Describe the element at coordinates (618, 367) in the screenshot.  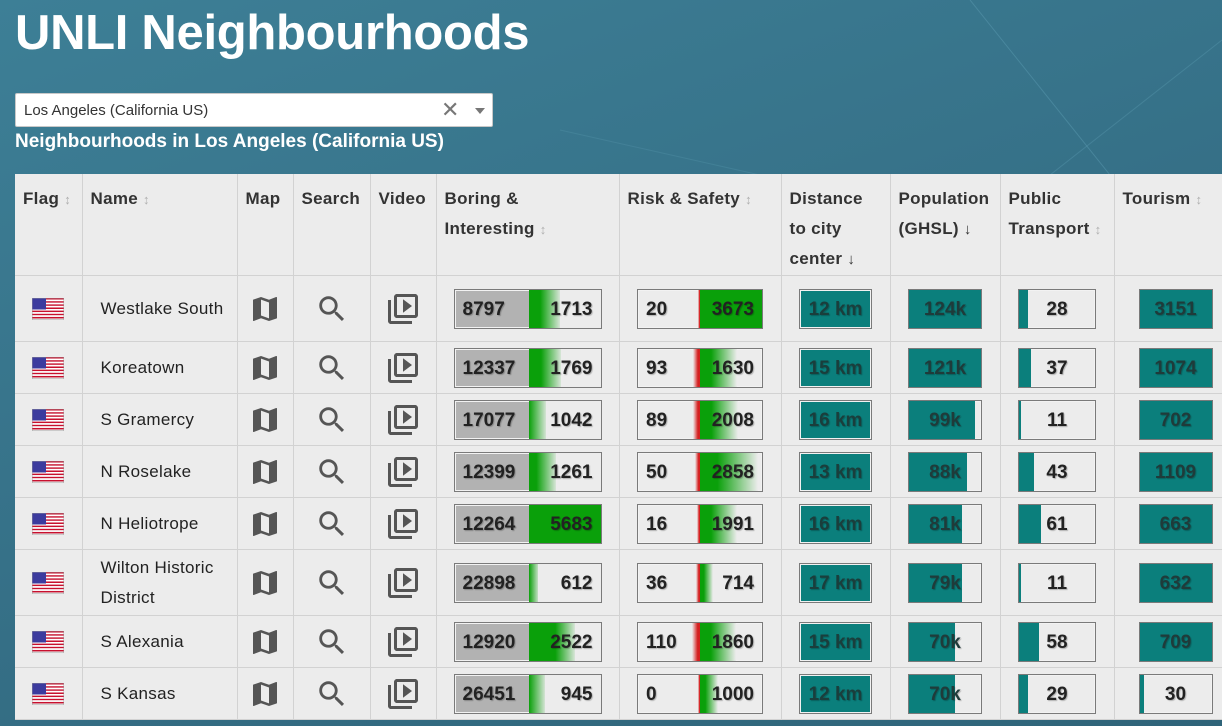
I see `table-row: Koreatown 12337 1769 93 1630 15 km 121k 37 1074` at that location.